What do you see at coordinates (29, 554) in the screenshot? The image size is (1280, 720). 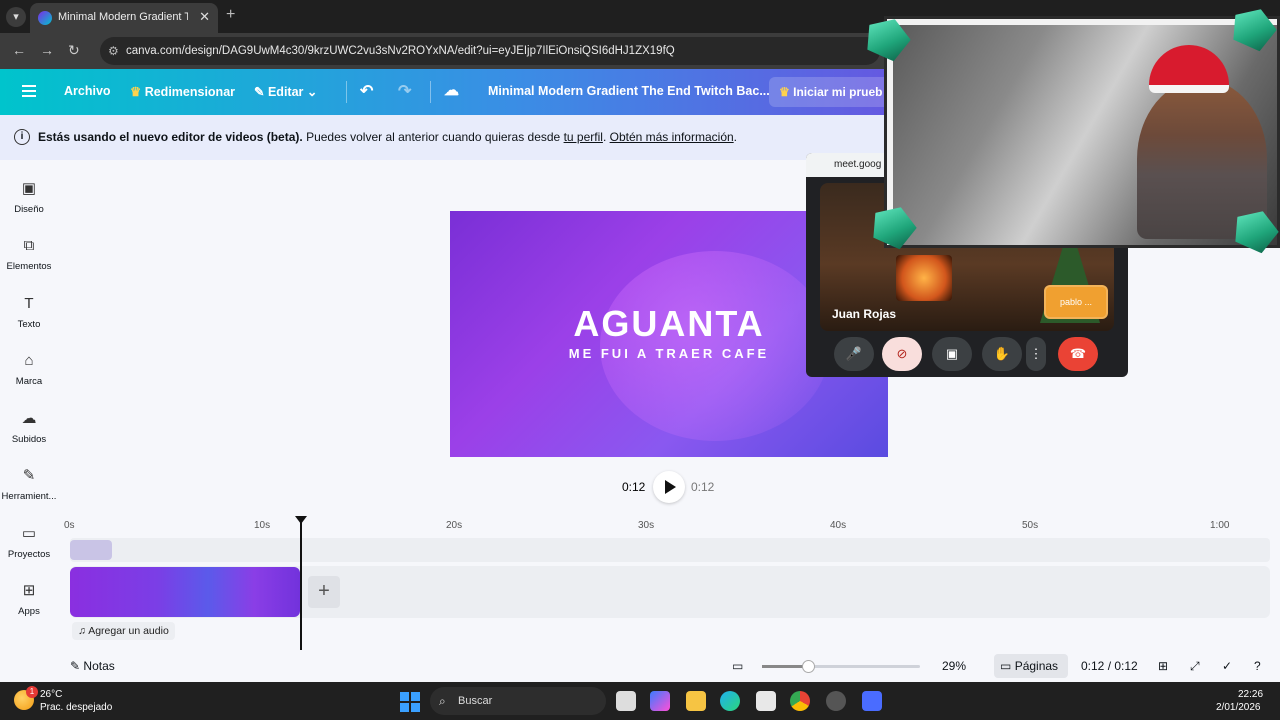 I see `sidebar-item-label: Proyectos` at bounding box center [29, 554].